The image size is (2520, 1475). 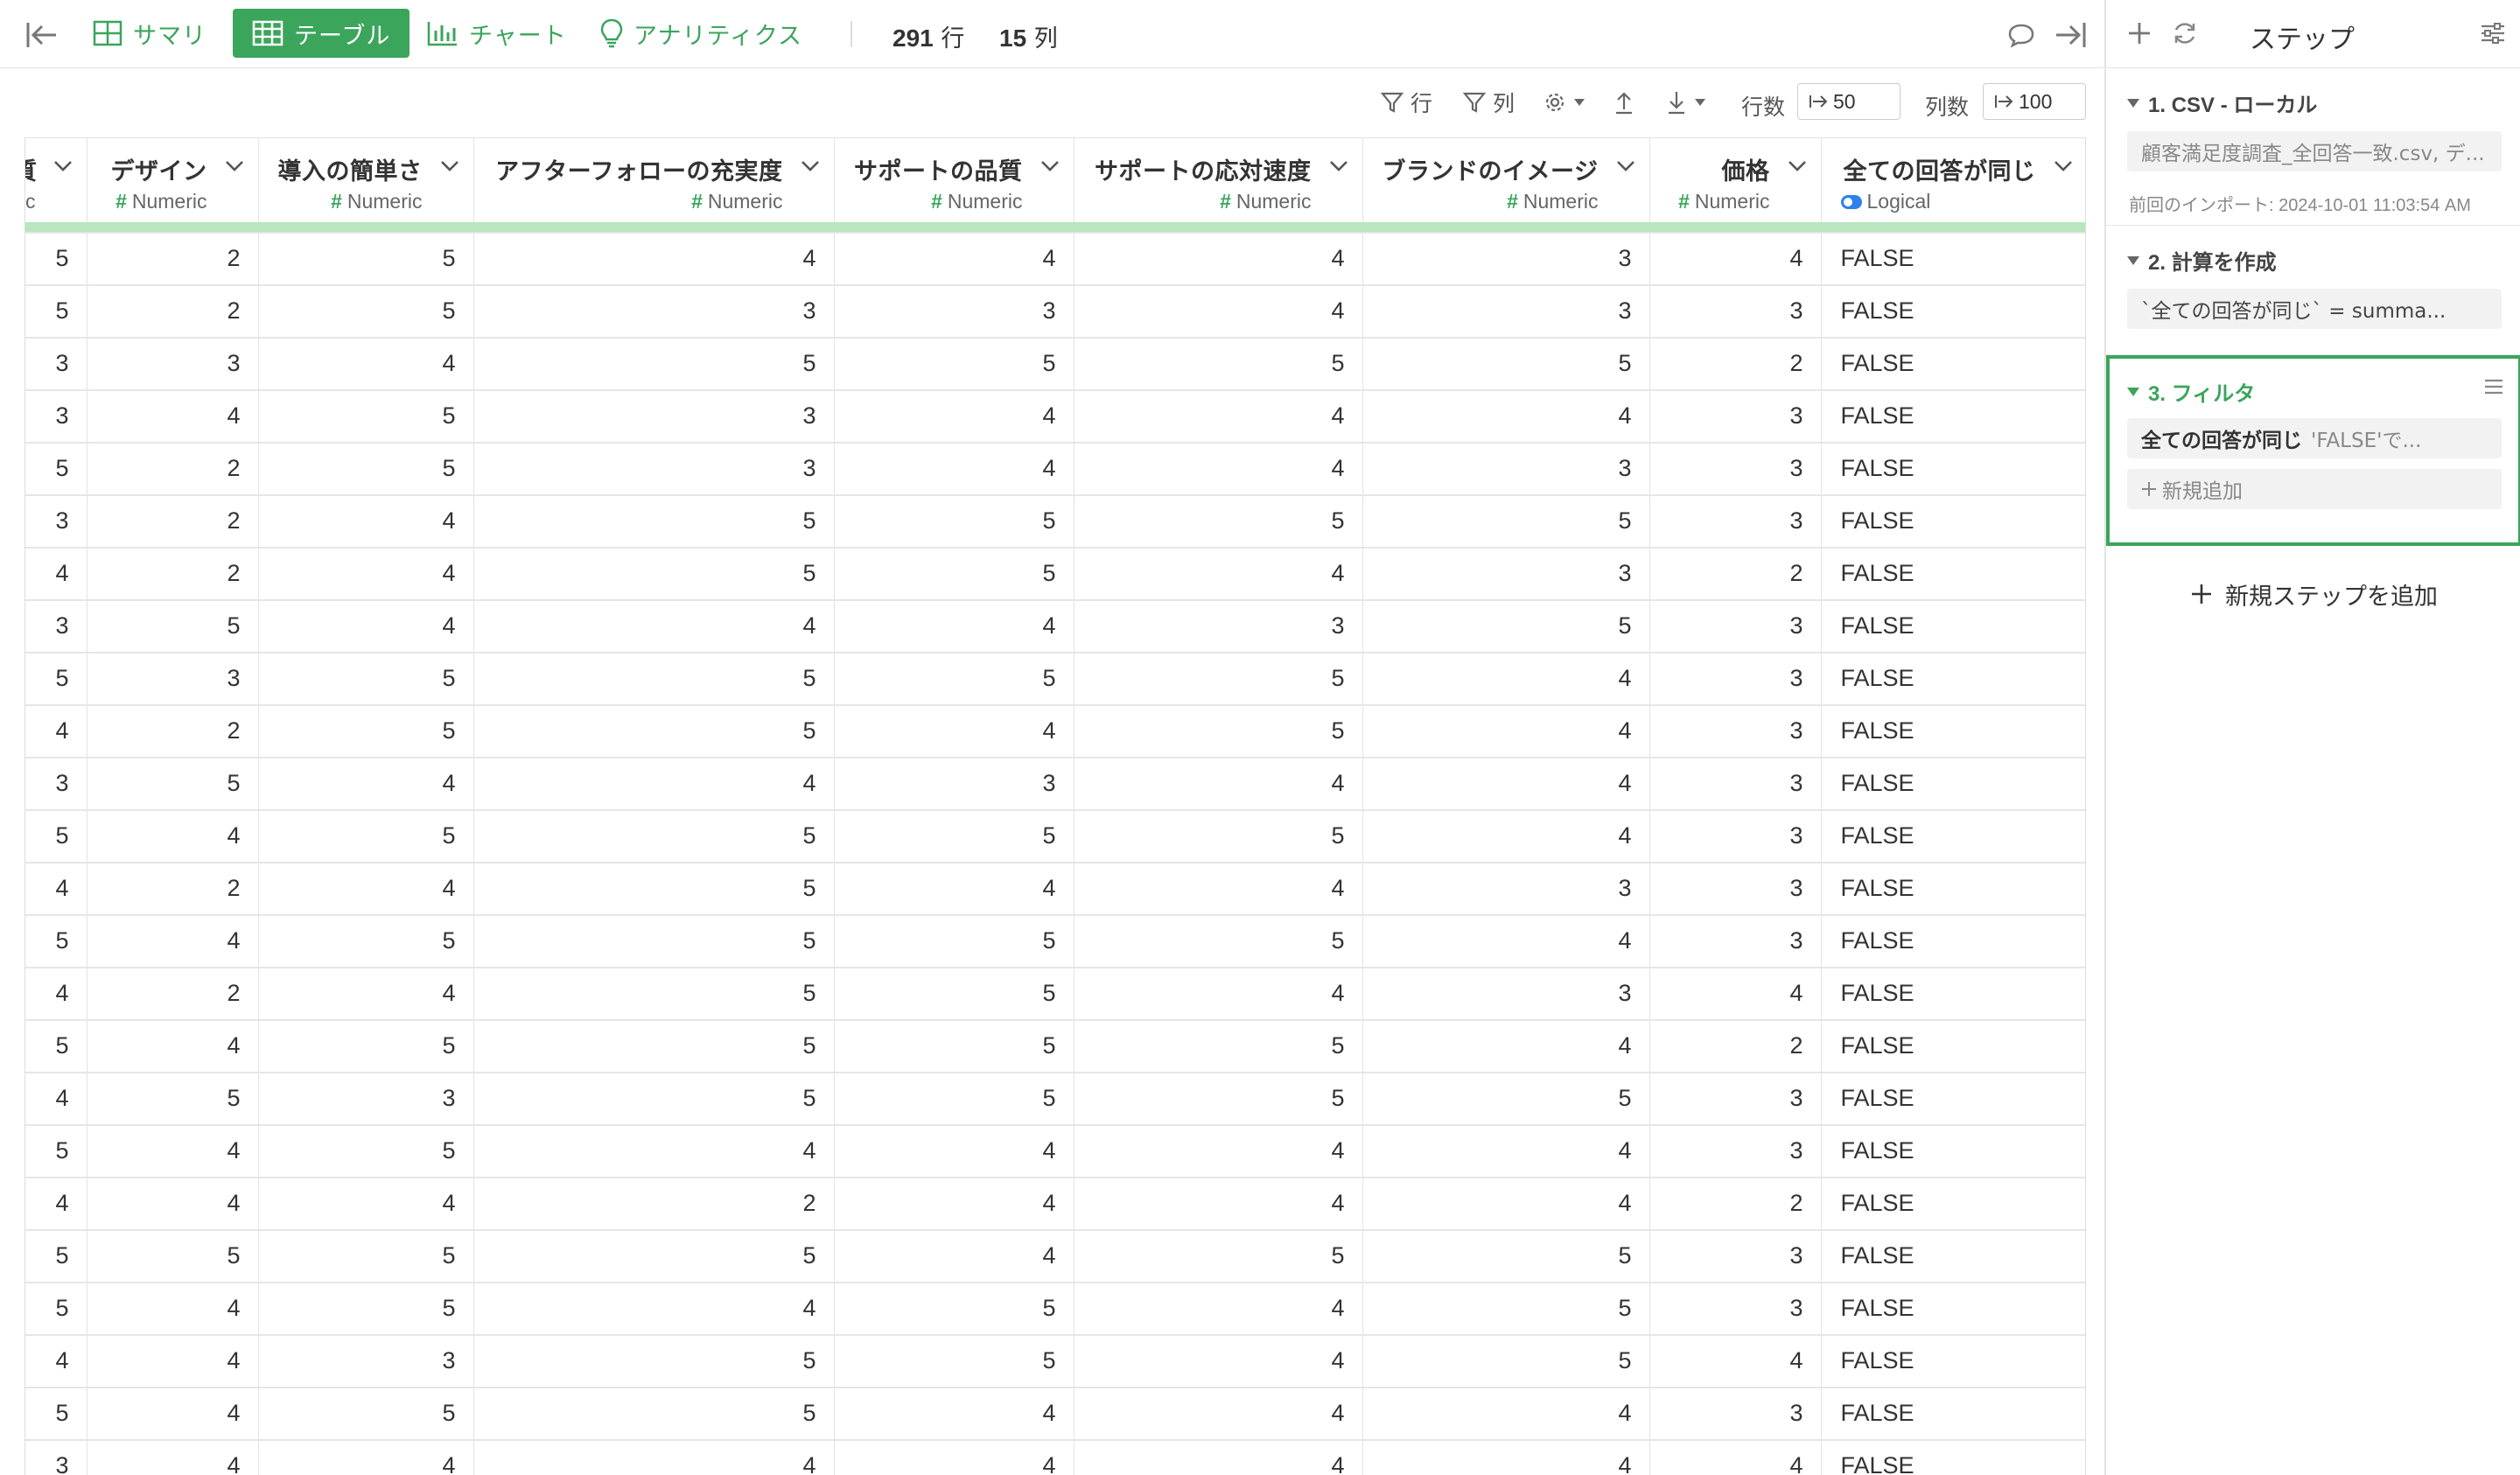 I want to click on table-row: 5 4 5 5 4 4 4 3 FALSE, so click(x=1055, y=1414).